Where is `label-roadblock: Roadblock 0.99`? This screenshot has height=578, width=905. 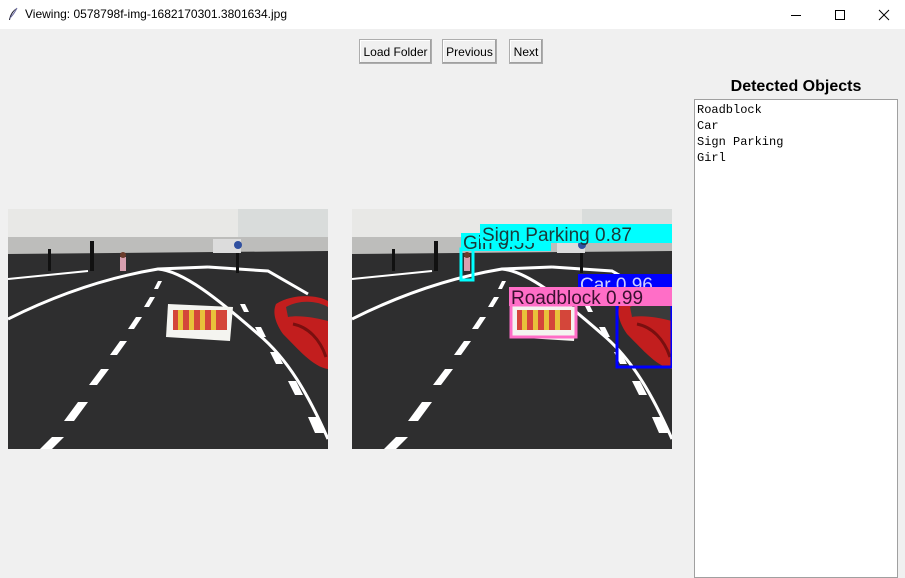
label-roadblock: Roadblock 0.99 is located at coordinates (577, 298).